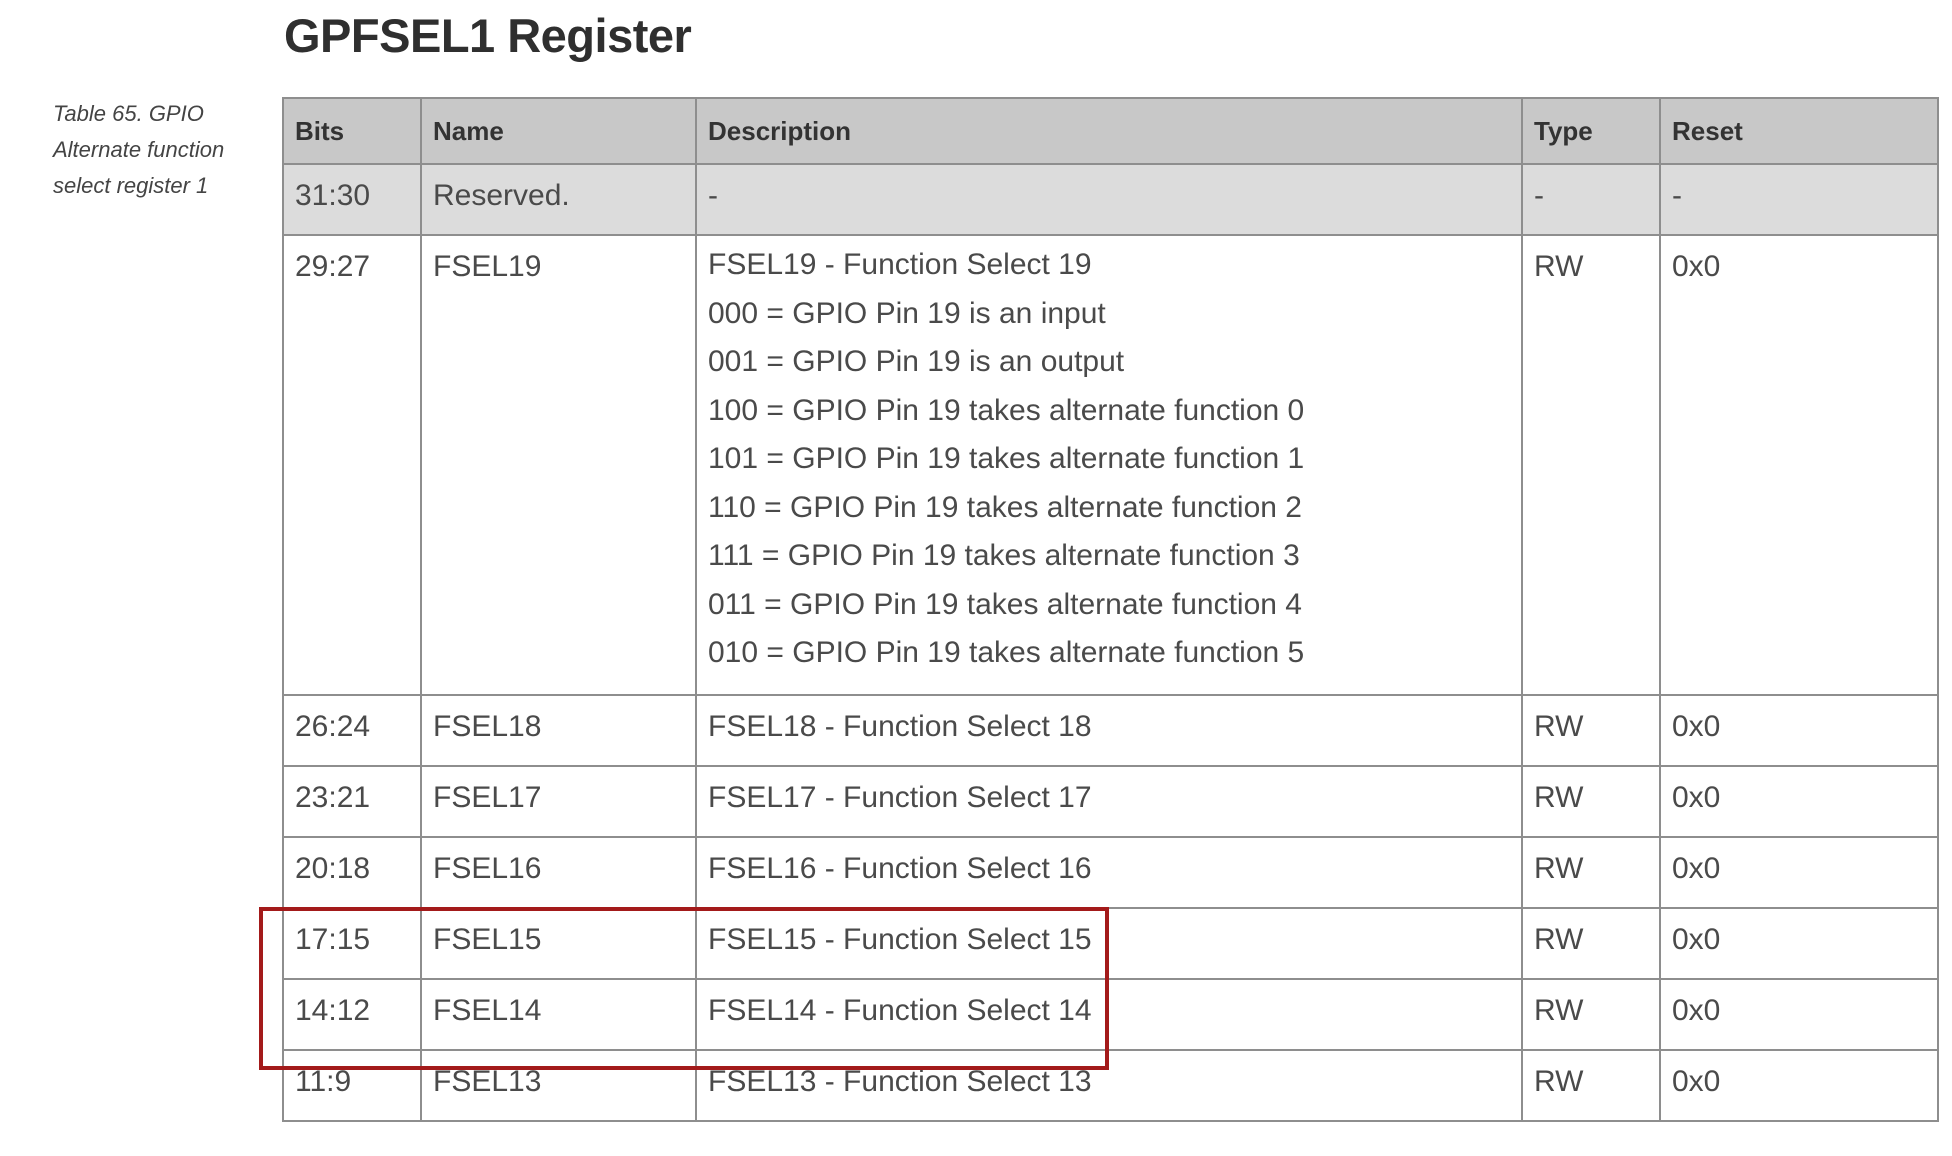 The height and width of the screenshot is (1156, 1952). I want to click on table-header-row: Bits Name Description Type Reset, so click(1110, 131).